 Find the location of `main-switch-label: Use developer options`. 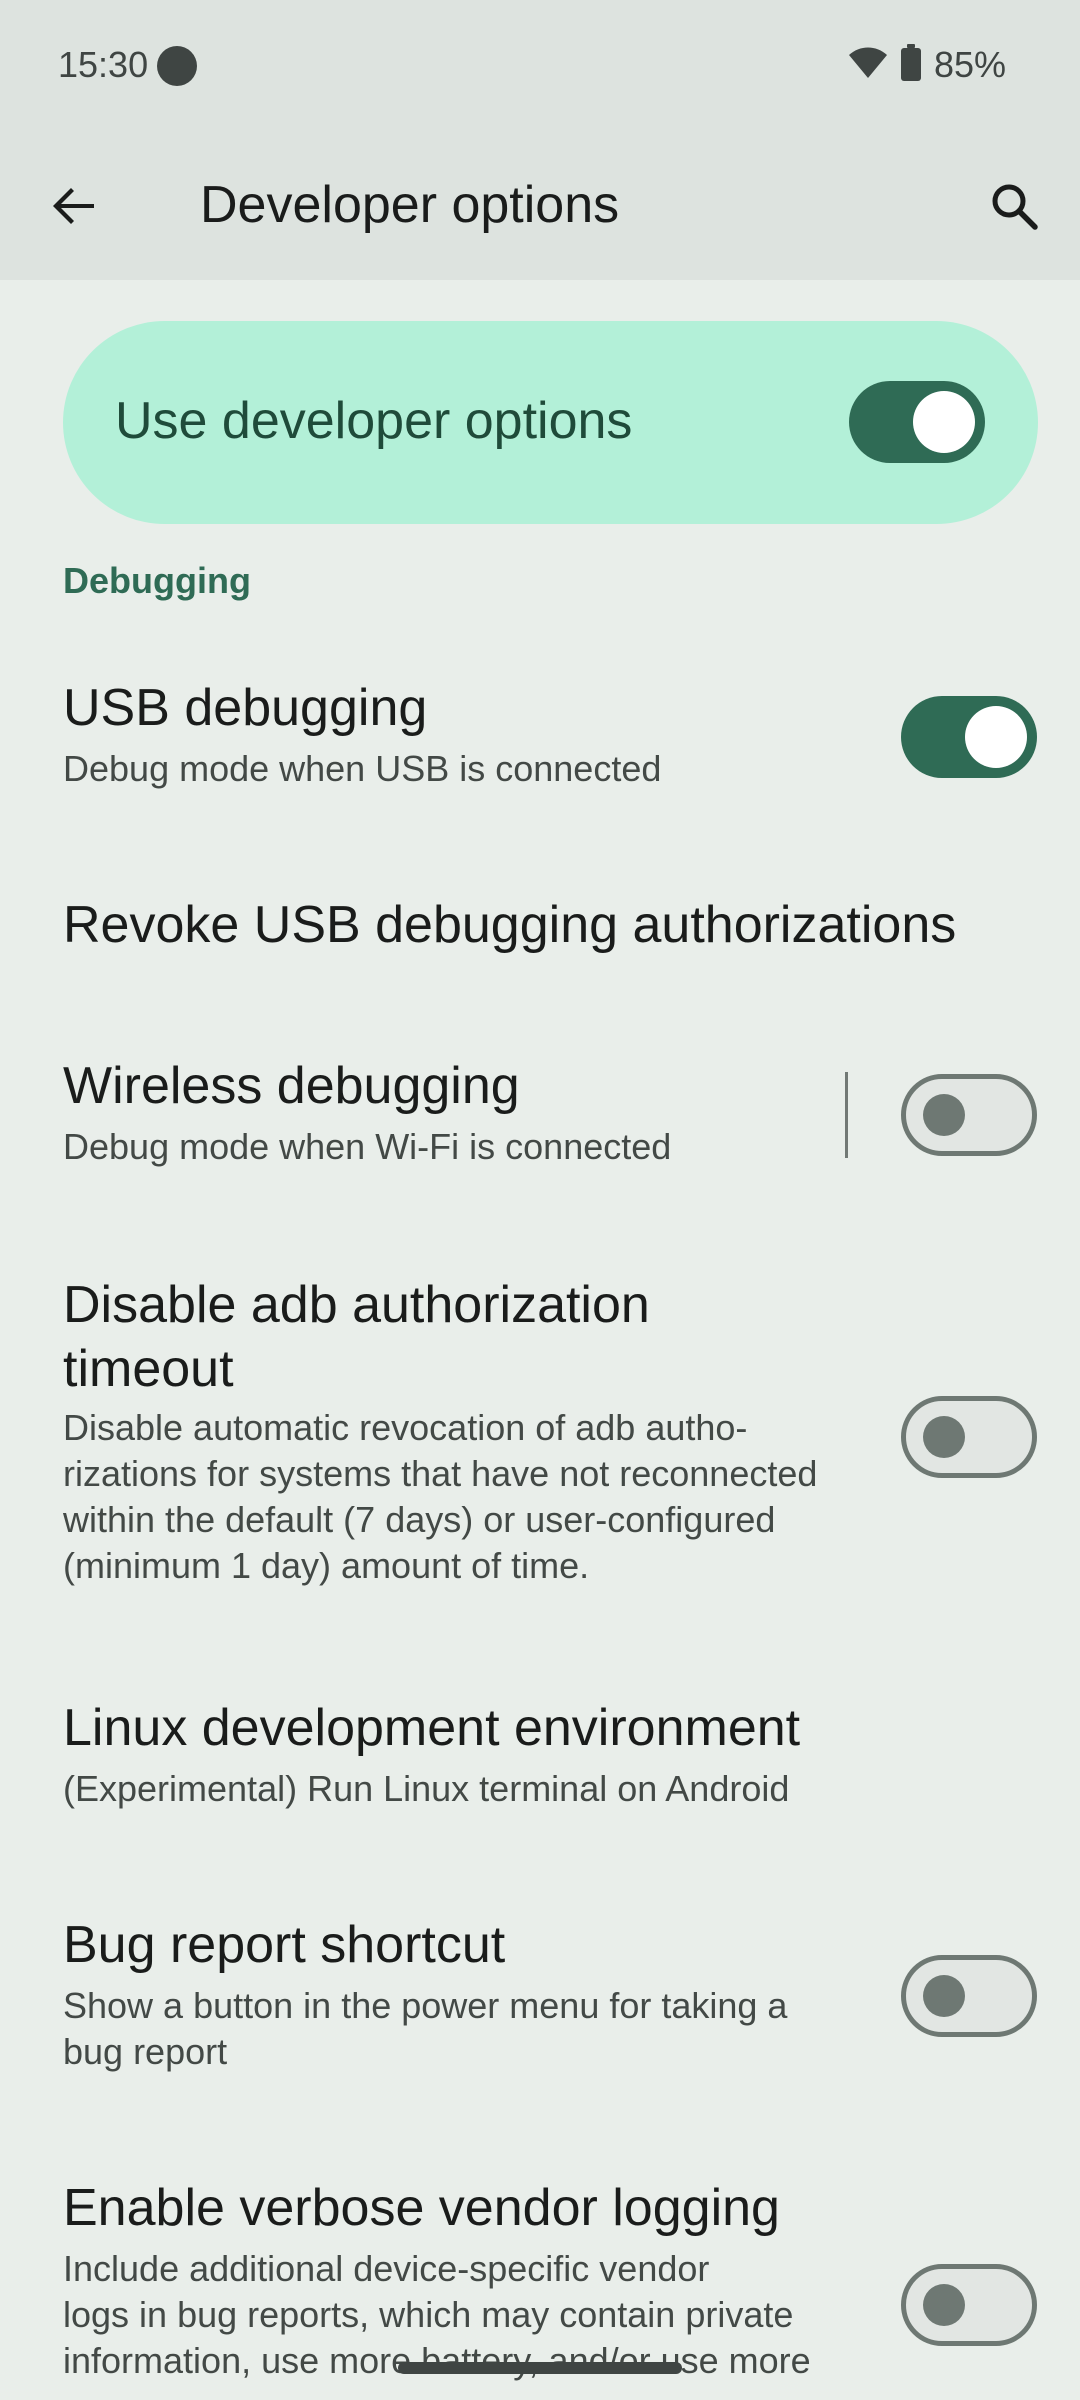

main-switch-label: Use developer options is located at coordinates (374, 421).